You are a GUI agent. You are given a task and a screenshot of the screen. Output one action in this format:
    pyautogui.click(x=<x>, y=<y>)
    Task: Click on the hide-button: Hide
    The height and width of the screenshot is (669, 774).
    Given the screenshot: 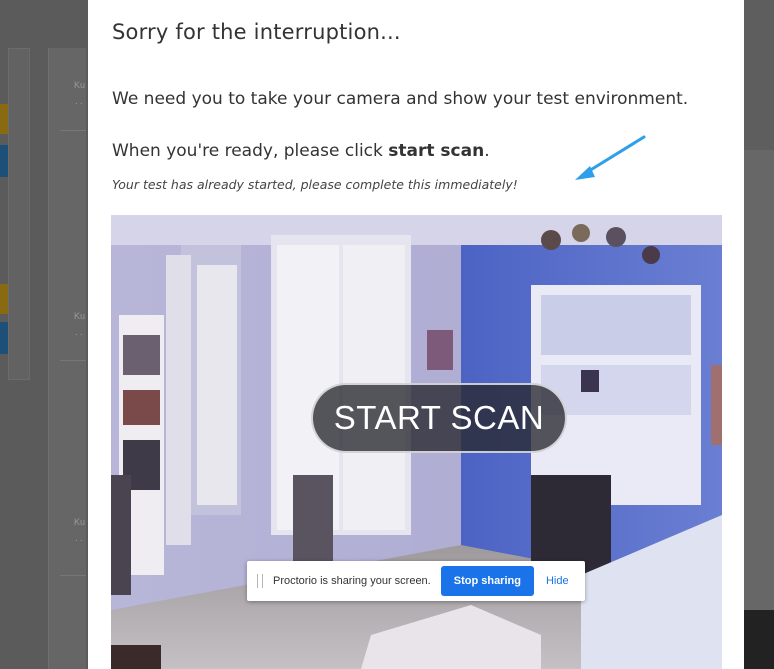 What is the action you would take?
    pyautogui.click(x=557, y=581)
    